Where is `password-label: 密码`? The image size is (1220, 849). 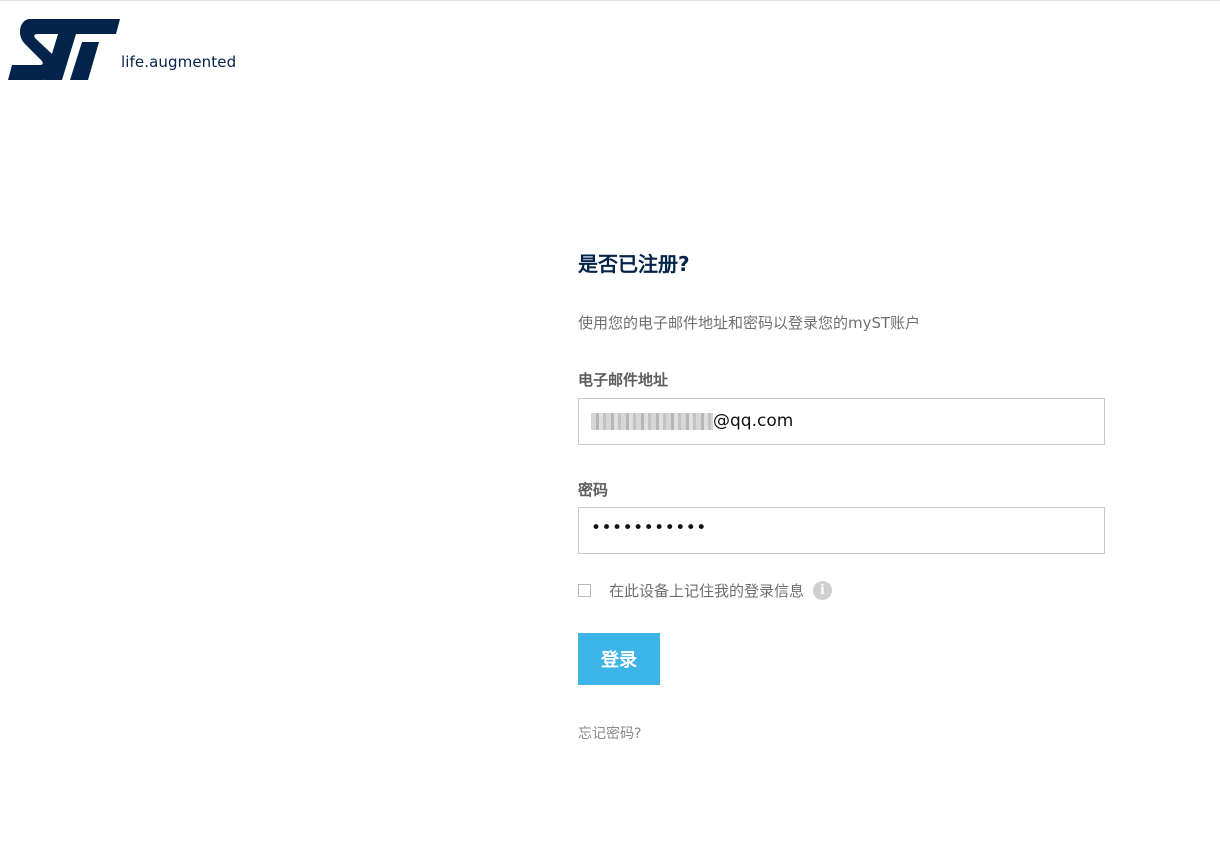
password-label: 密码 is located at coordinates (593, 490).